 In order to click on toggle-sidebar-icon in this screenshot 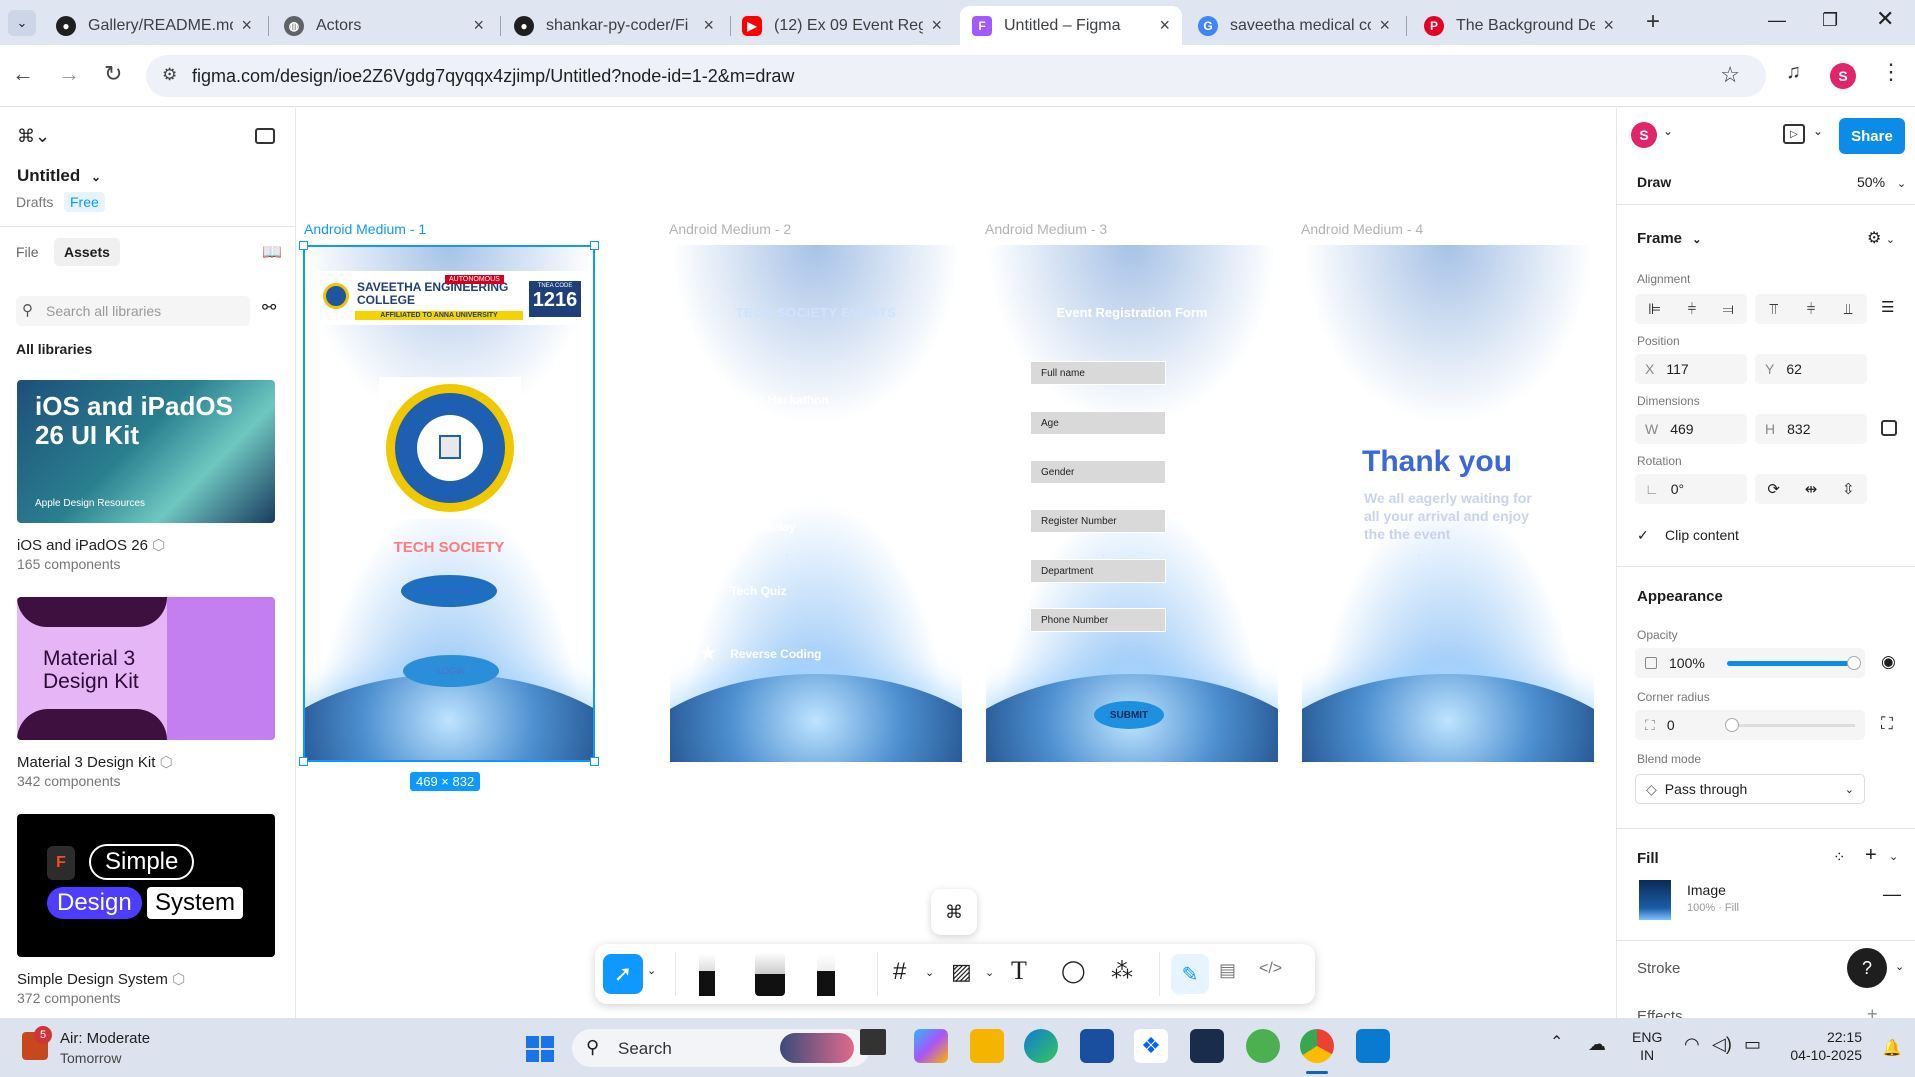, I will do `click(265, 136)`.